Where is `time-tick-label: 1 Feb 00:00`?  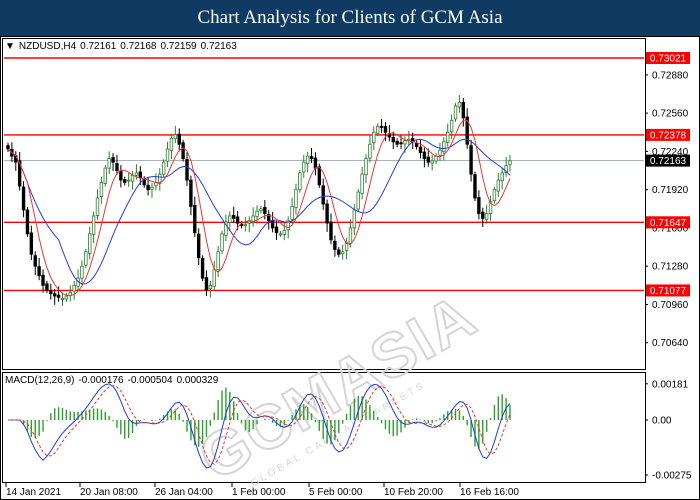 time-tick-label: 1 Feb 00:00 is located at coordinates (259, 492).